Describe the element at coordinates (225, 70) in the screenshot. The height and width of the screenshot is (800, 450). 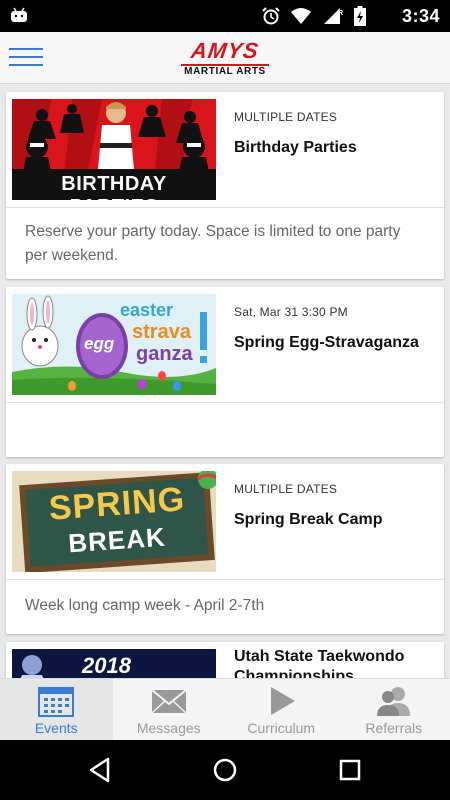
I see `logo-subtext: MARTIAL ARTS` at that location.